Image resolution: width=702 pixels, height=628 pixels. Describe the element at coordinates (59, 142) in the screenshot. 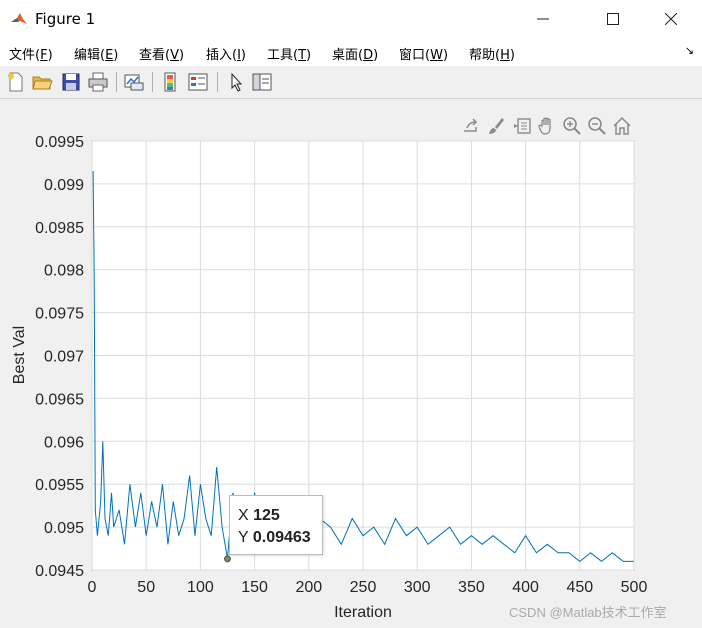

I see `y-tick-label: 0.0995` at that location.